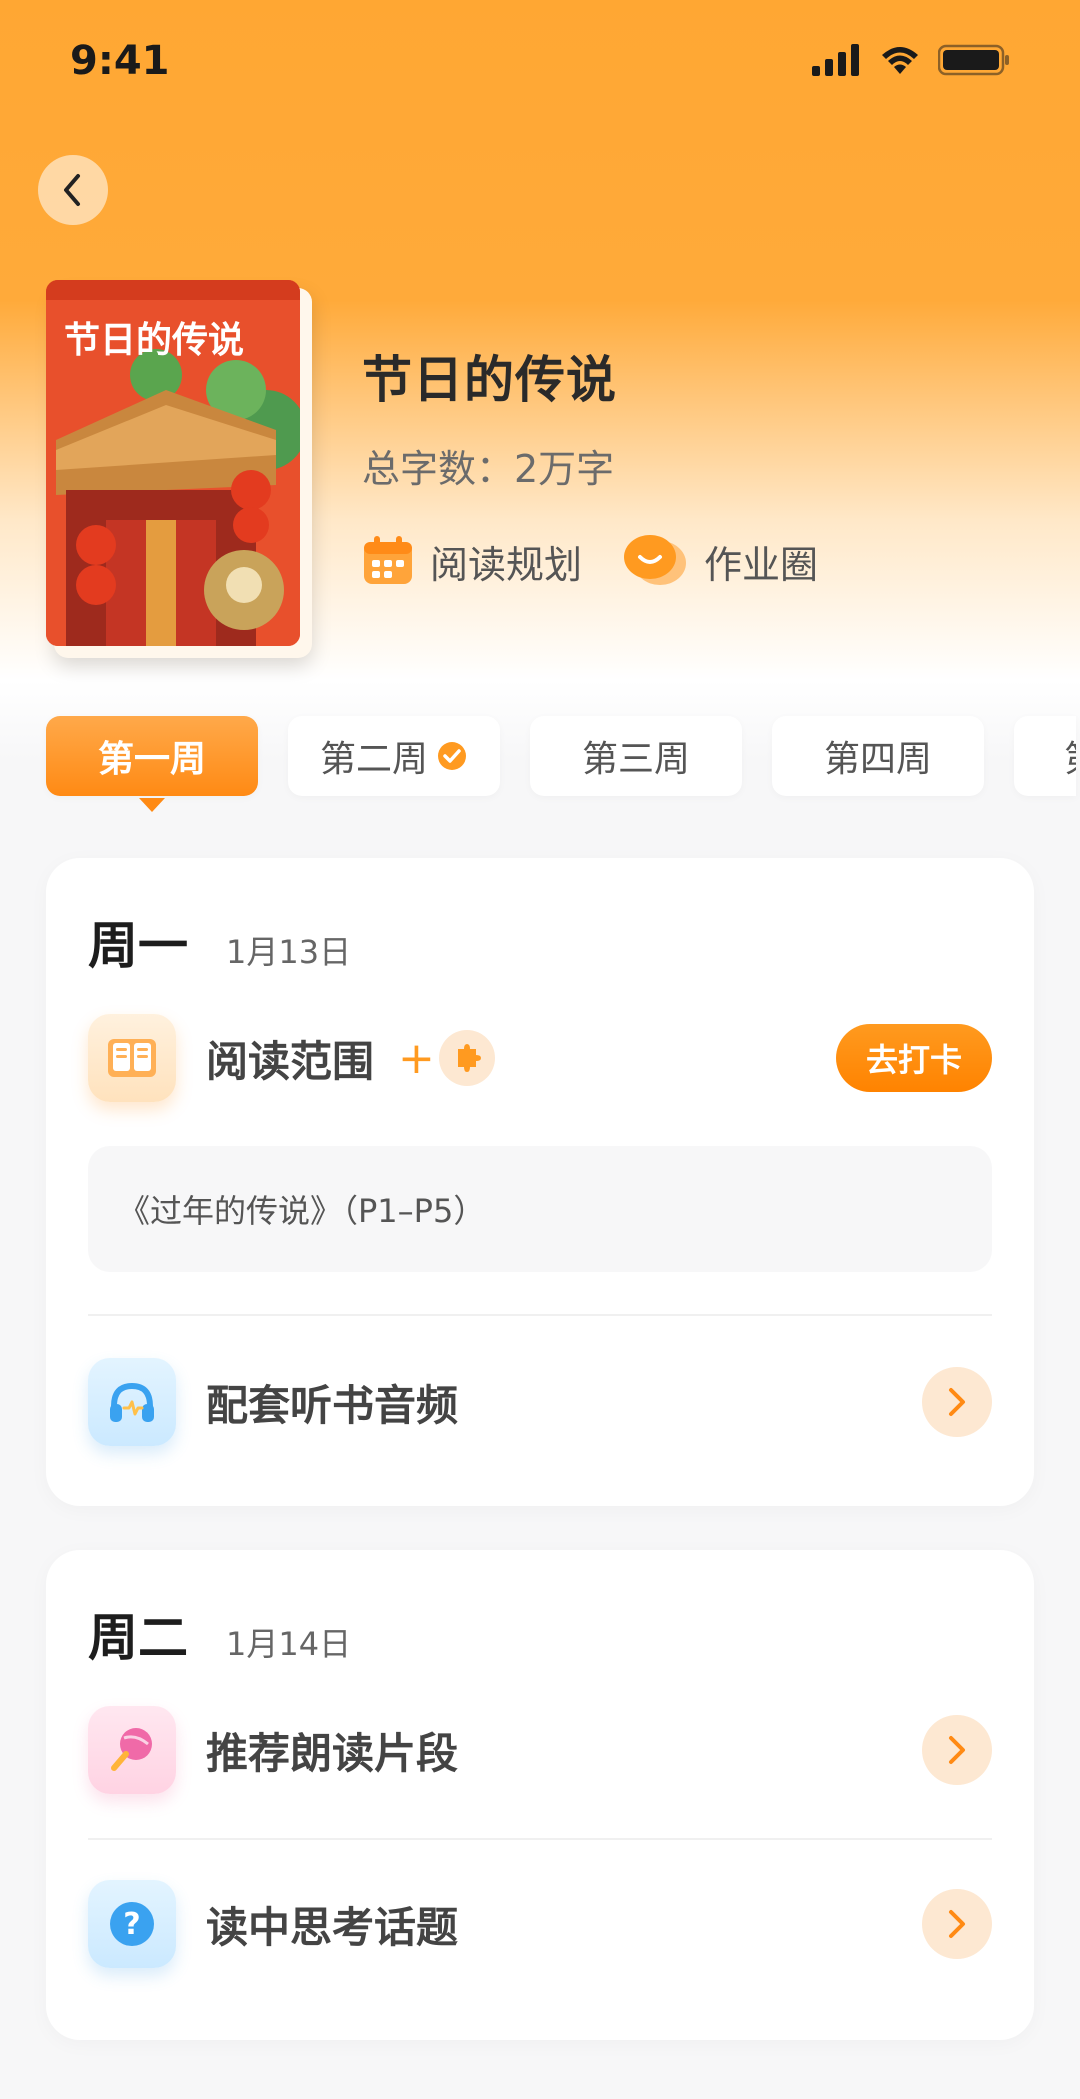 The width and height of the screenshot is (1080, 2099). I want to click on reading-plan-button: 阅读规划, so click(472, 561).